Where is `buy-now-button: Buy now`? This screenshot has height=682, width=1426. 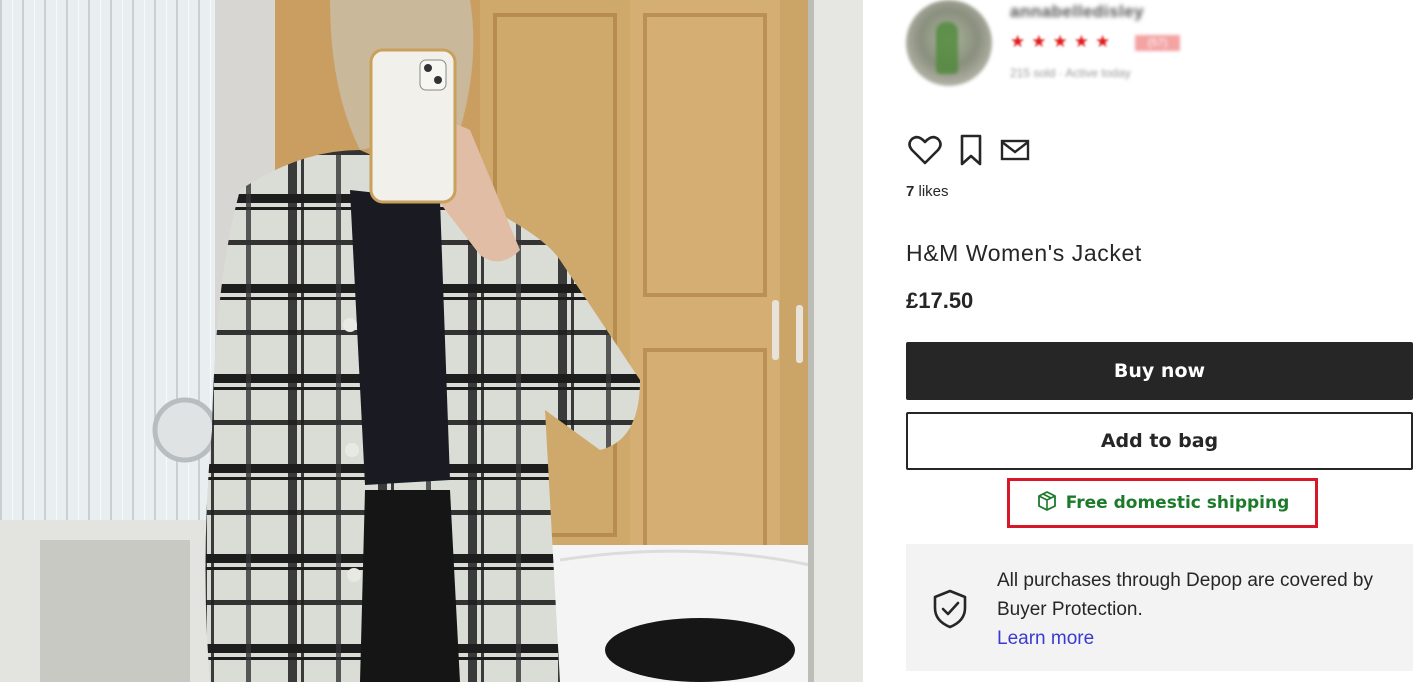 buy-now-button: Buy now is located at coordinates (1159, 371).